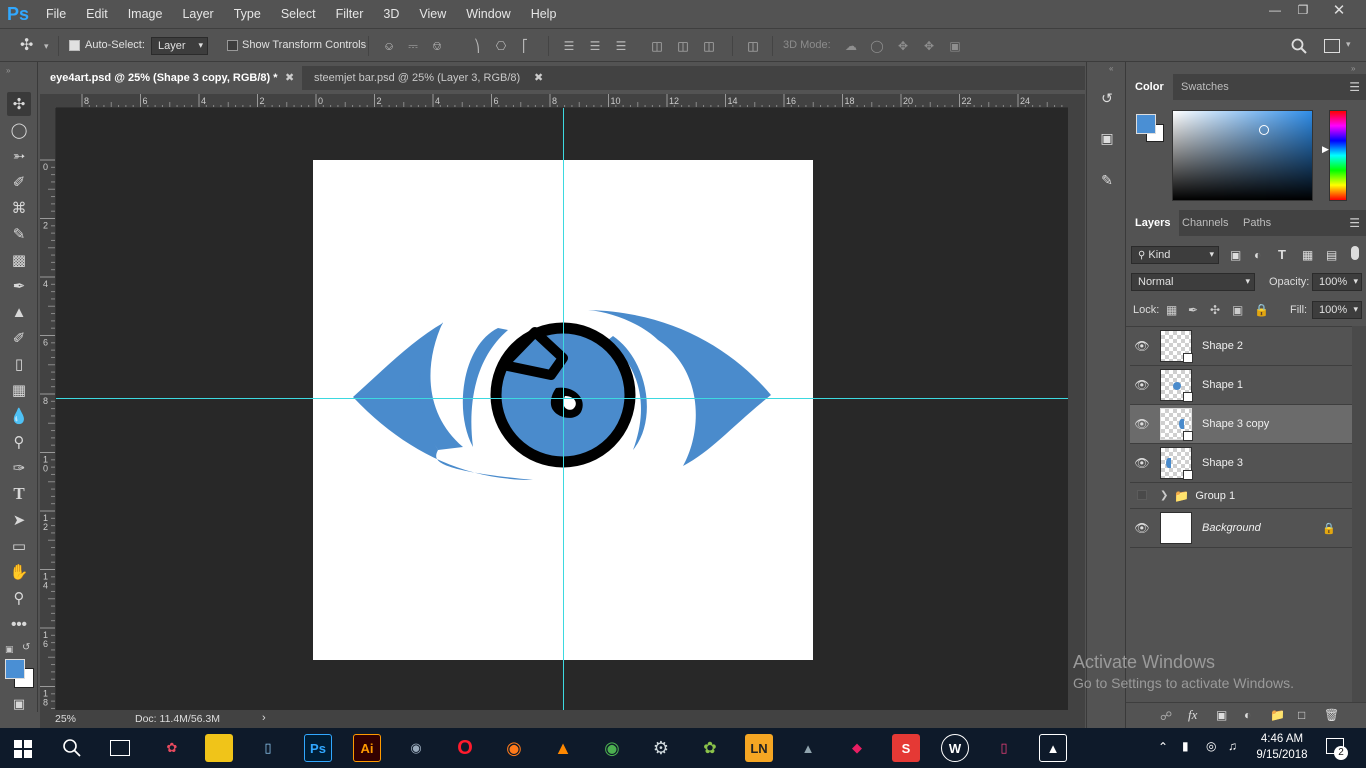  I want to click on distribute-bottom-icon: ☰, so click(621, 46).